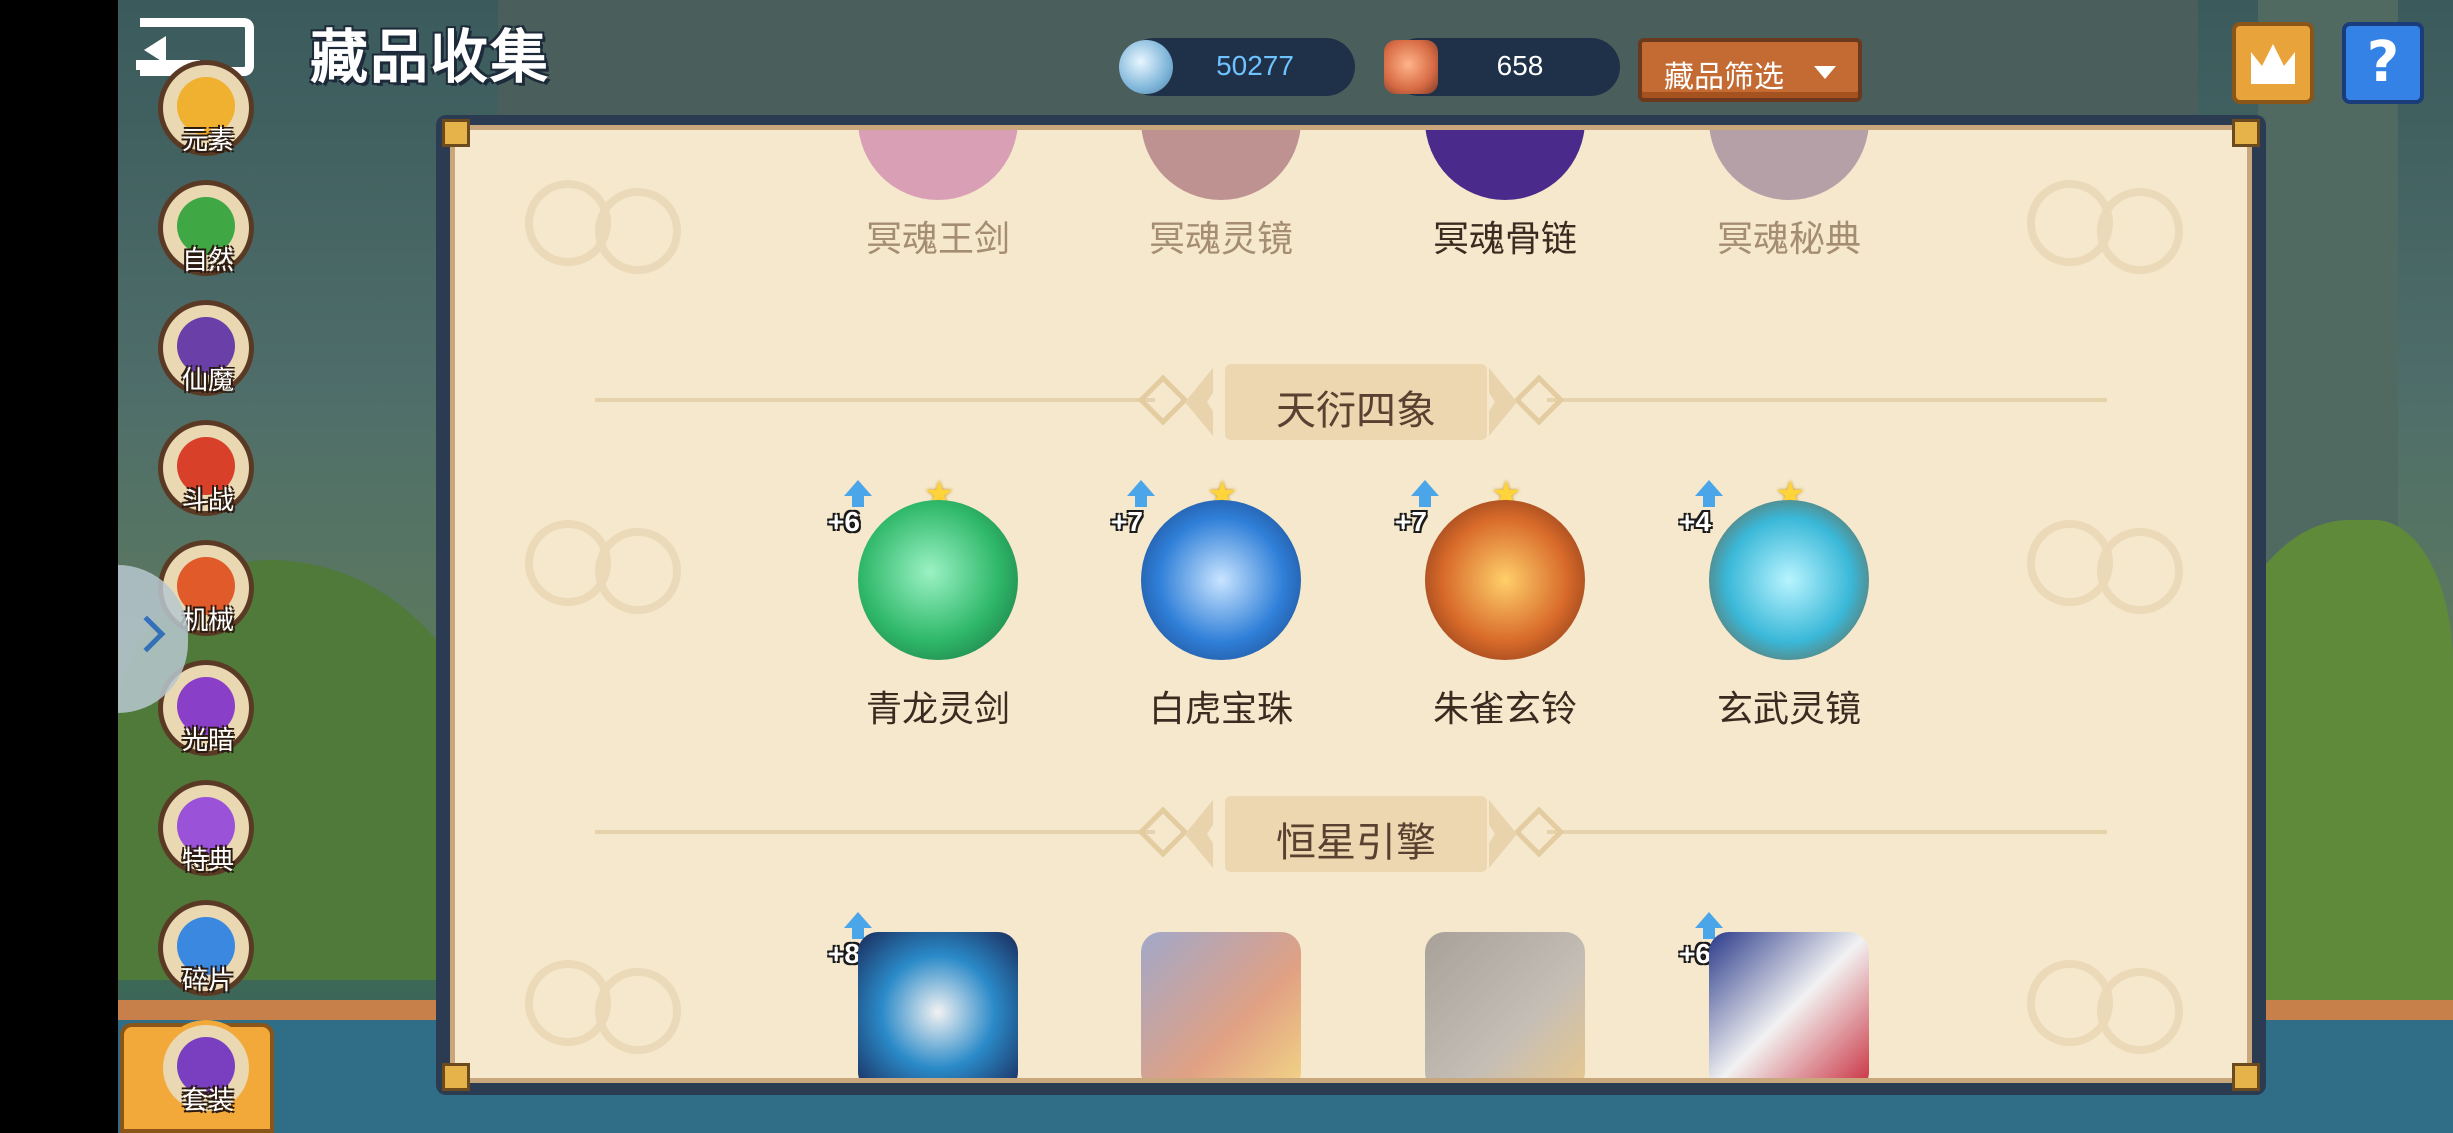 This screenshot has width=2453, height=1133. What do you see at coordinates (208, 115) in the screenshot?
I see `category-elements: 元素` at bounding box center [208, 115].